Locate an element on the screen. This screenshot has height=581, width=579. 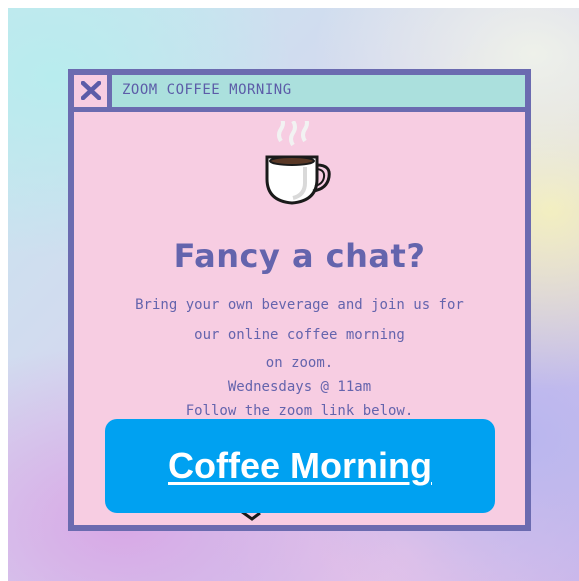
close-button is located at coordinates (93, 91).